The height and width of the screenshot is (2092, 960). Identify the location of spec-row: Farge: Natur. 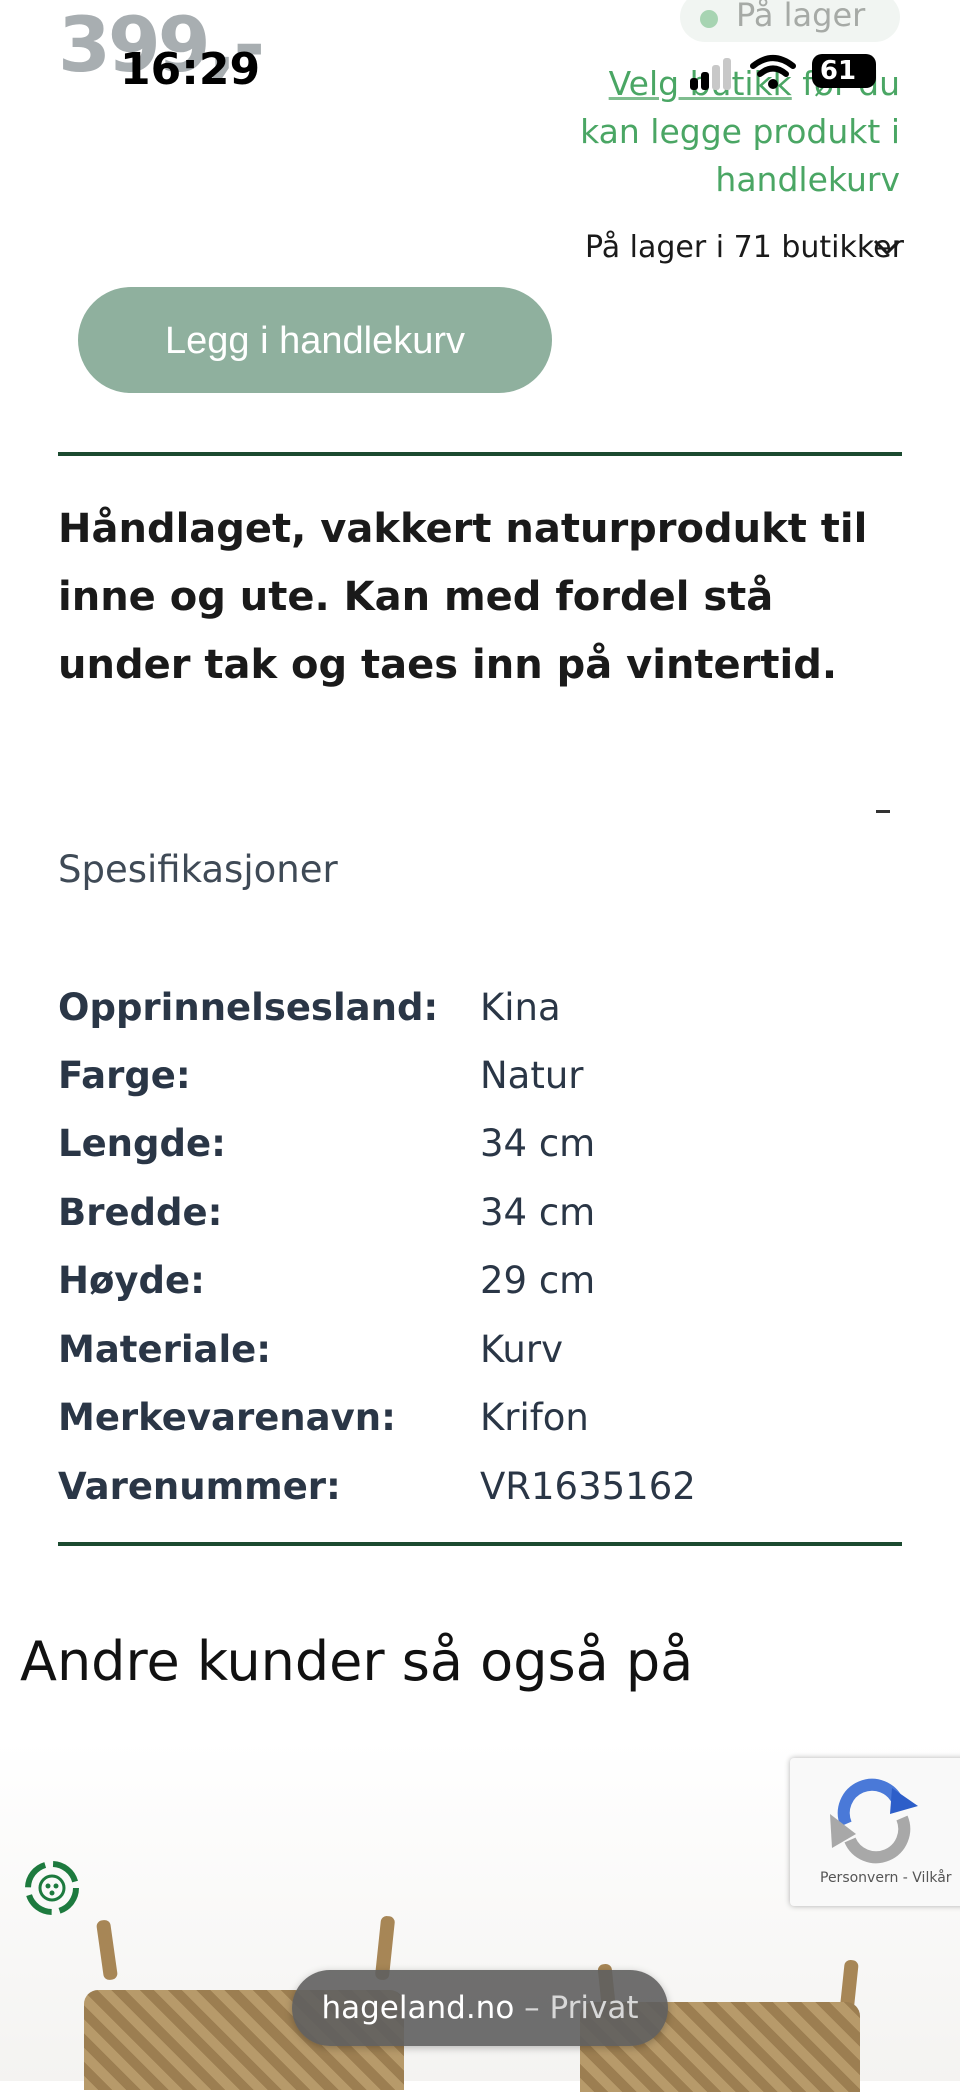
(483, 1088).